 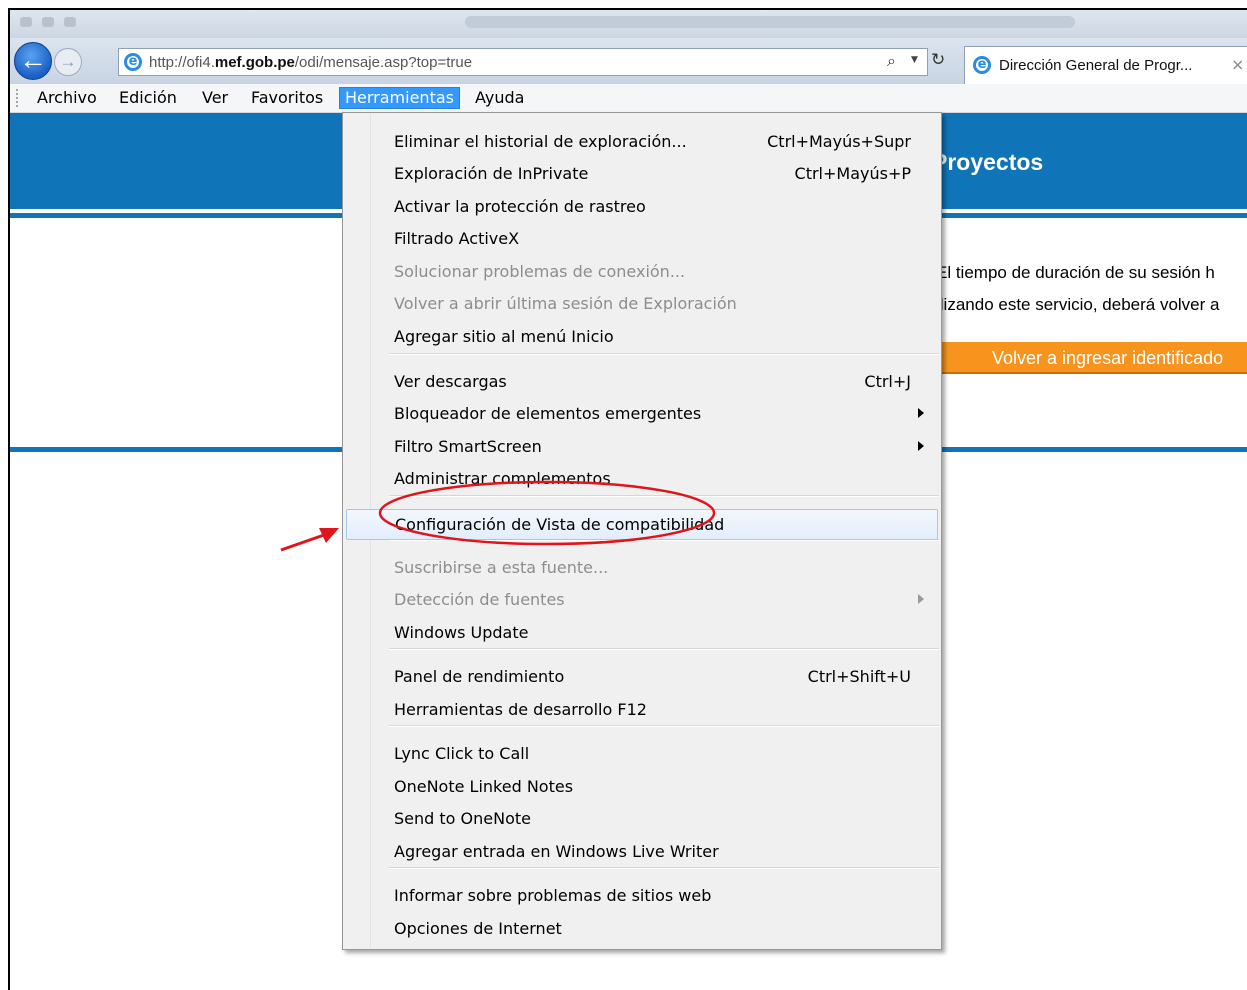 I want to click on page-banner-title: Proyectos, so click(x=988, y=162).